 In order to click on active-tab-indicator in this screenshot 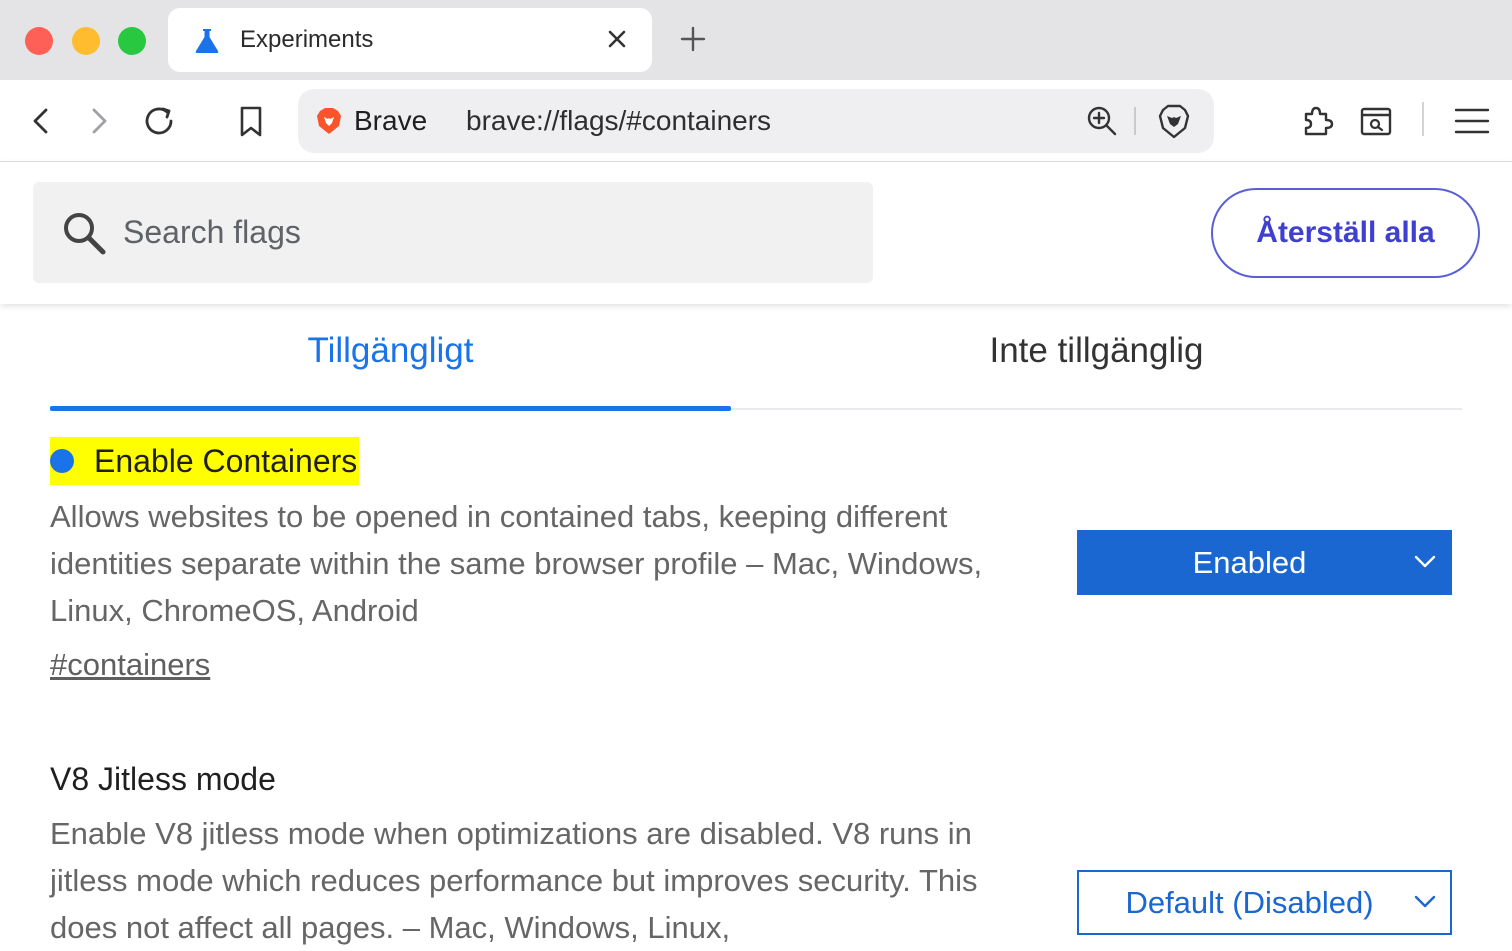, I will do `click(390, 408)`.